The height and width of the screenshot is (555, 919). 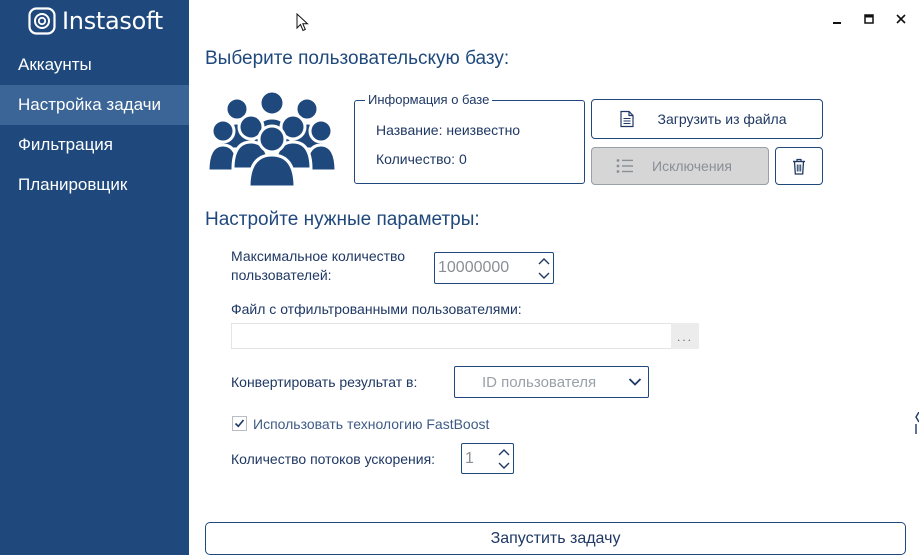 What do you see at coordinates (448, 130) in the screenshot?
I see `base-name-text: Название: неизвестно` at bounding box center [448, 130].